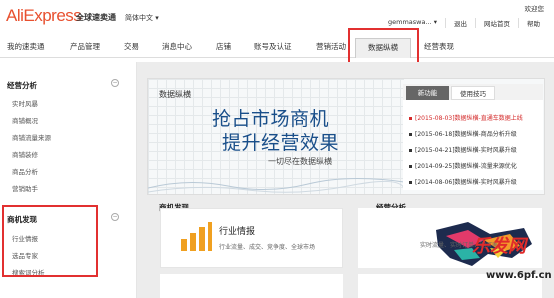  What do you see at coordinates (85, 48) in the screenshot?
I see `nav-product-management: 产品管理` at bounding box center [85, 48].